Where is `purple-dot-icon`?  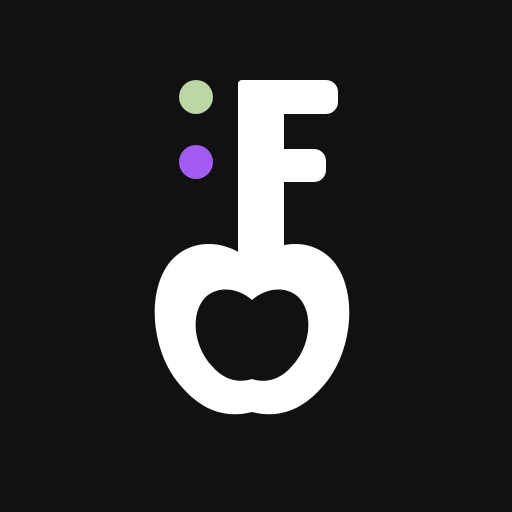 purple-dot-icon is located at coordinates (196, 162).